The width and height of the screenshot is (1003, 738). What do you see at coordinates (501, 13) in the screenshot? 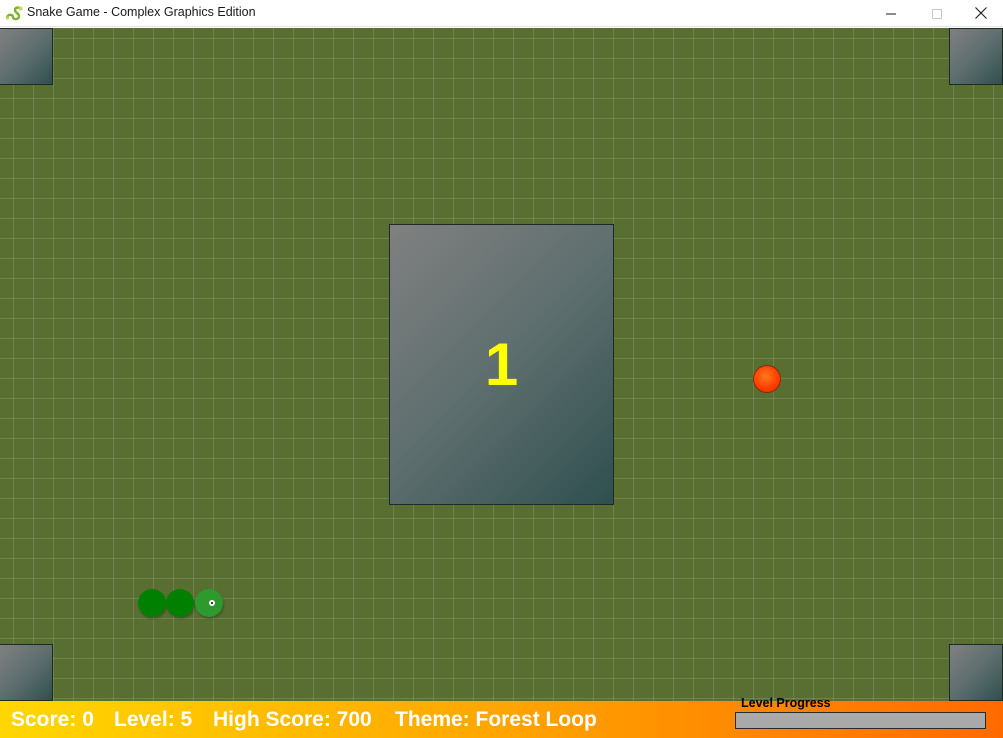
I see `title-bar: Snake Game - Complex Graphics Edition` at bounding box center [501, 13].